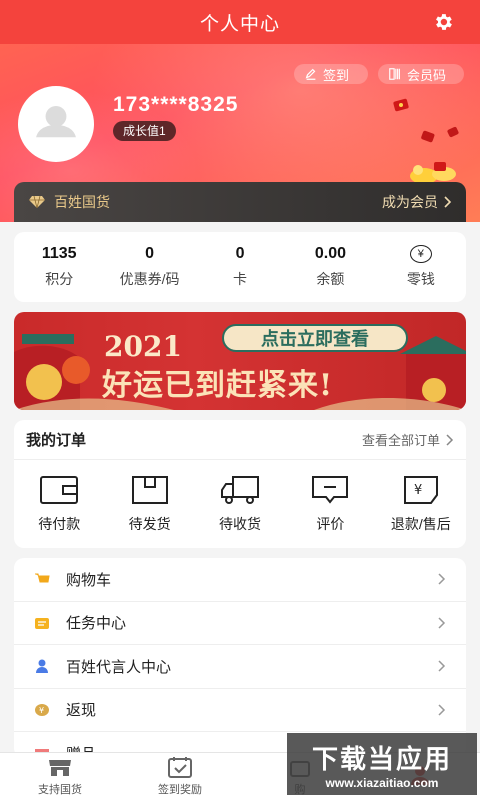 The width and height of the screenshot is (480, 800). Describe the element at coordinates (427, 75) in the screenshot. I see `member-code-label: 会员码` at that location.